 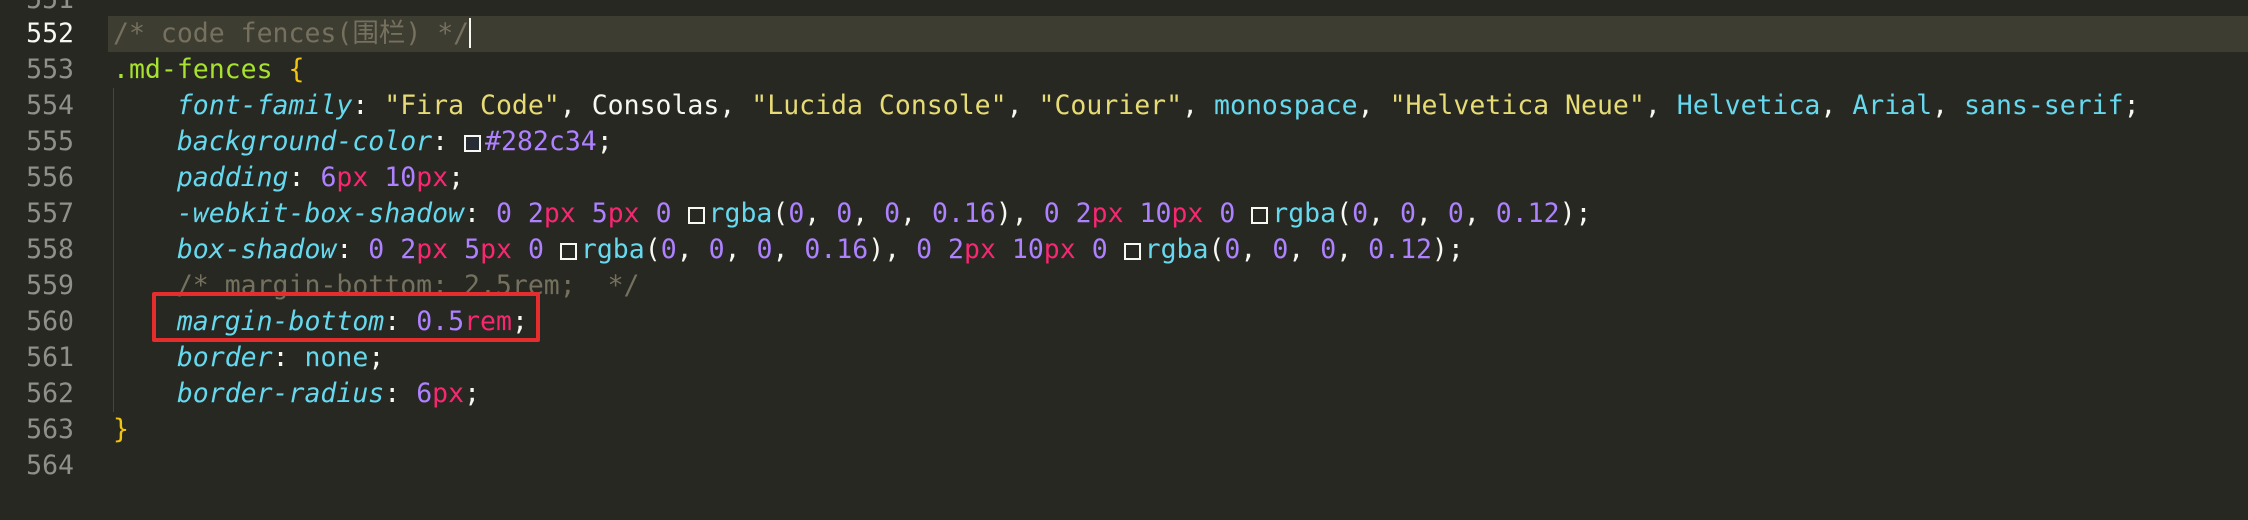 What do you see at coordinates (346, 317) in the screenshot?
I see `annotation-highlight-box` at bounding box center [346, 317].